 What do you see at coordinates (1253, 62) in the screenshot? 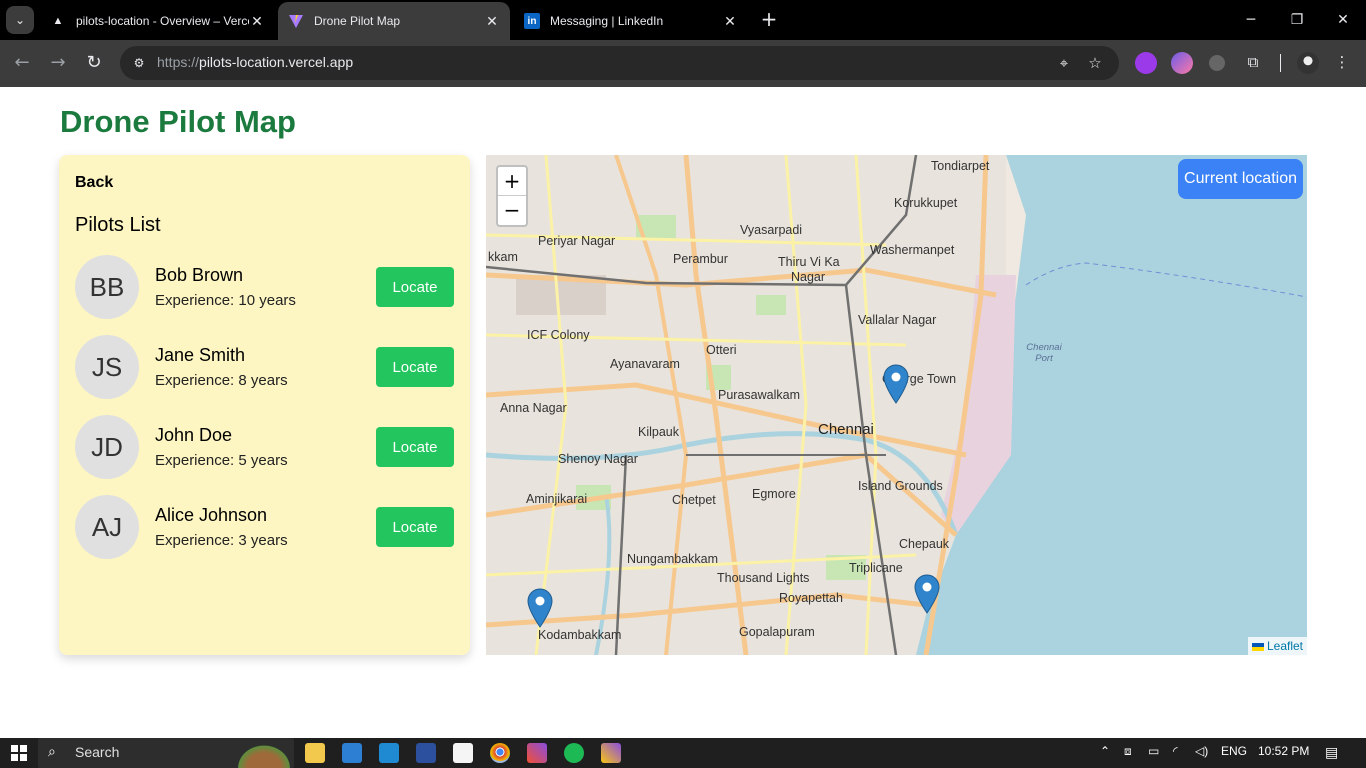
I see `extensions-puzzle-icon: ⧉` at bounding box center [1253, 62].